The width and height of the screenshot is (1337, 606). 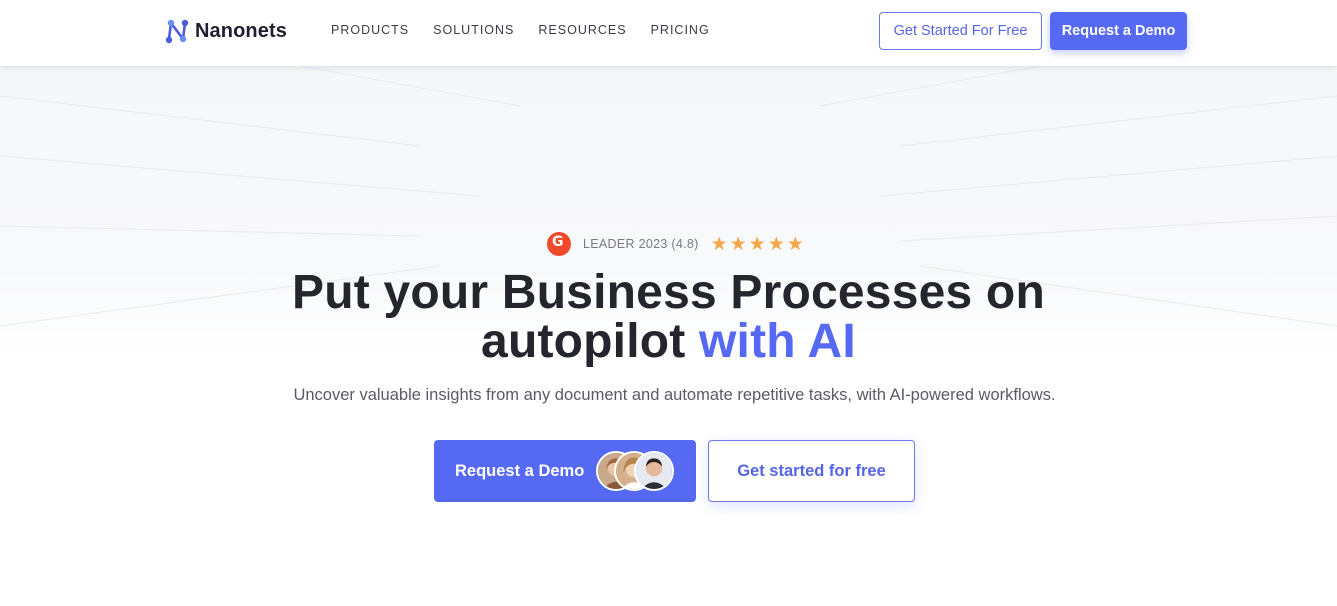 I want to click on nav-products: PRODUCTS, so click(x=370, y=30).